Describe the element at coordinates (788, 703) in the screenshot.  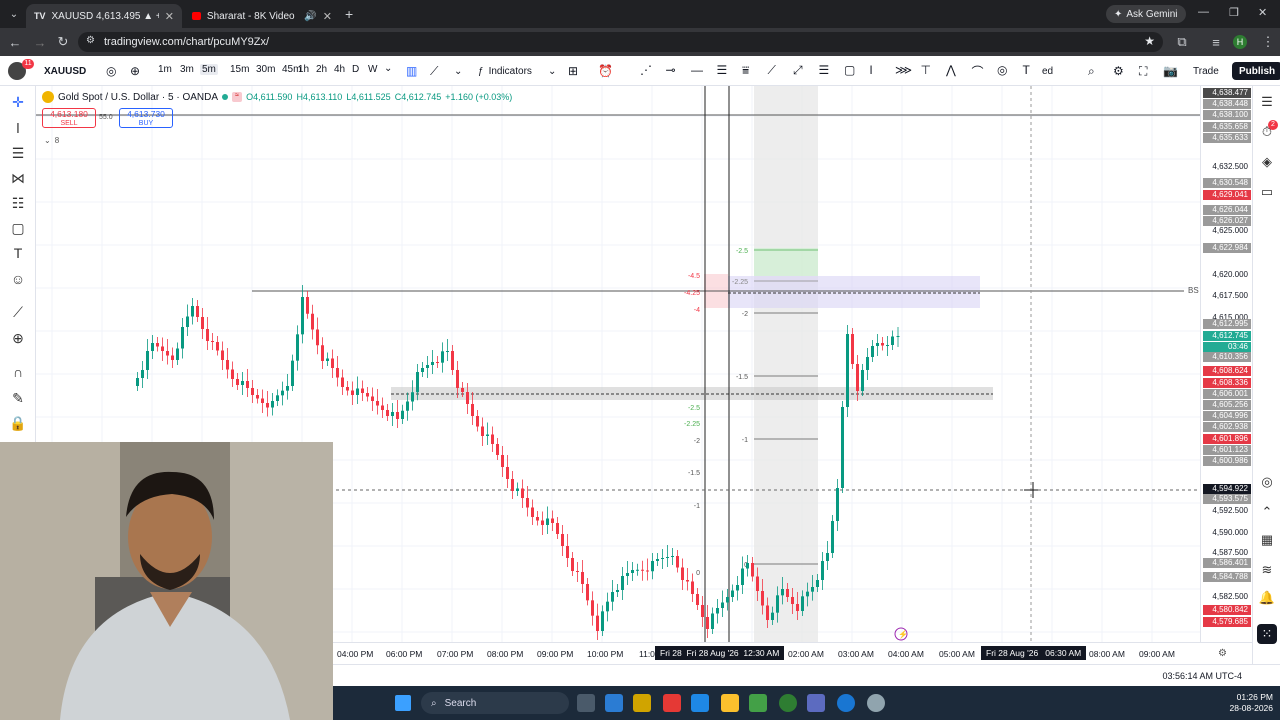
I see `chrome-icon` at that location.